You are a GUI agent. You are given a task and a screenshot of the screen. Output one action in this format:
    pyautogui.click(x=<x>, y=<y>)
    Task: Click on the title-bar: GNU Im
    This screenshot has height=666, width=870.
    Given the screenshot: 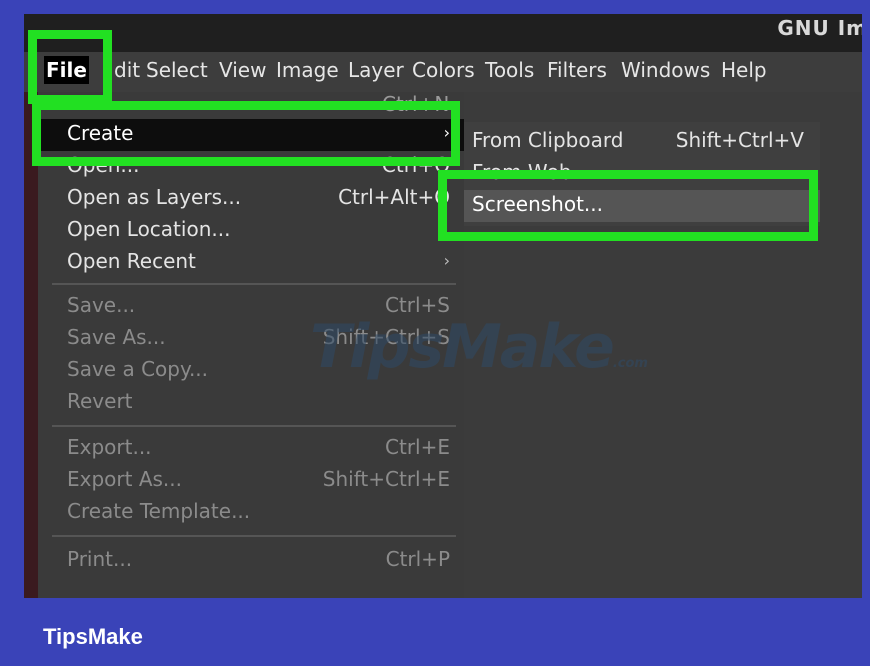 What is the action you would take?
    pyautogui.click(x=443, y=33)
    